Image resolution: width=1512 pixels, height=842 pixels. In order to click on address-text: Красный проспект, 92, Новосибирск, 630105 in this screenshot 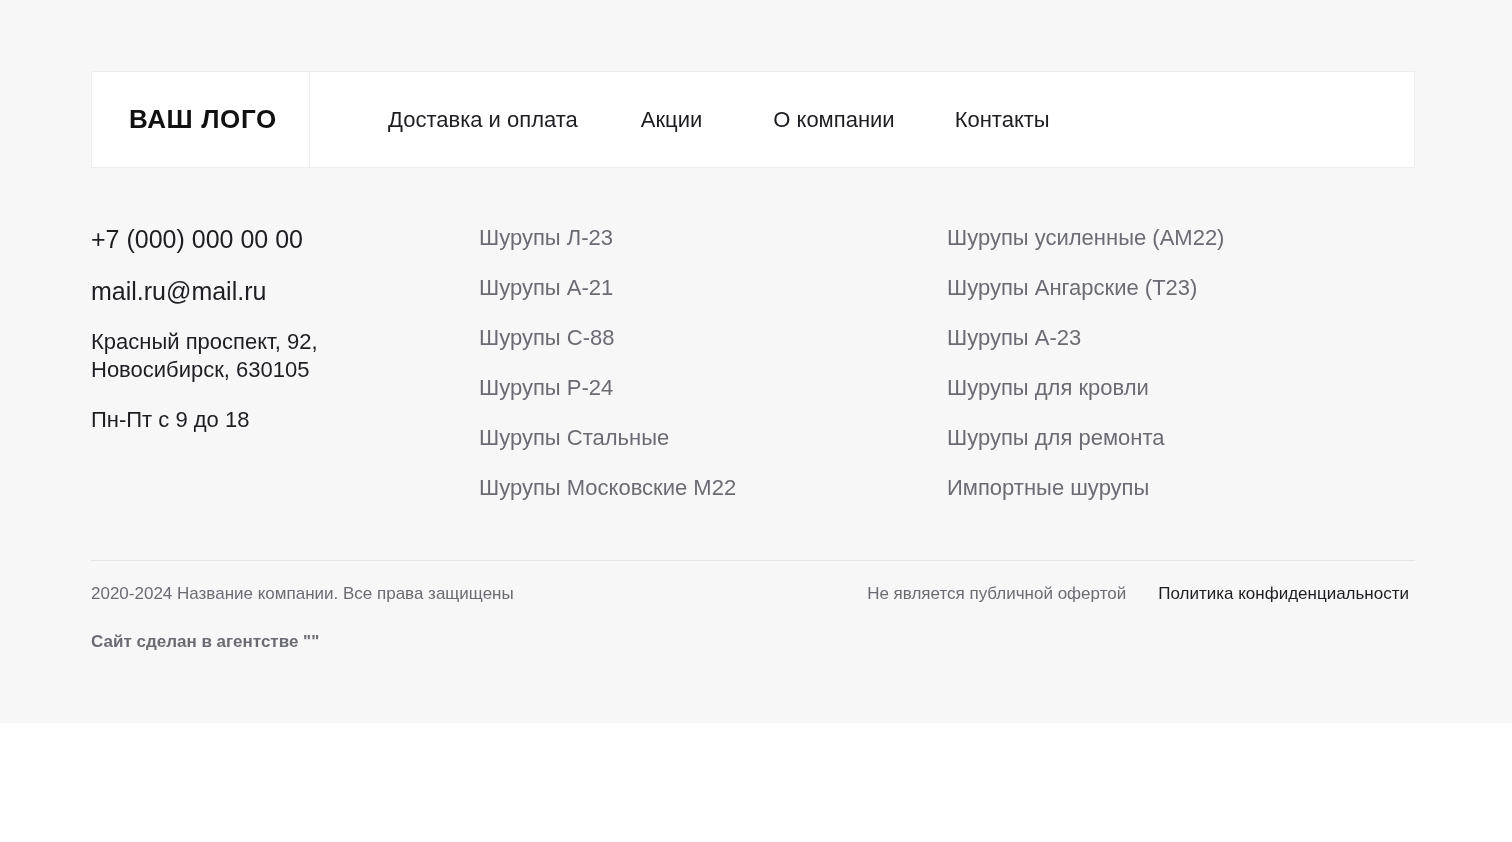, I will do `click(205, 356)`.